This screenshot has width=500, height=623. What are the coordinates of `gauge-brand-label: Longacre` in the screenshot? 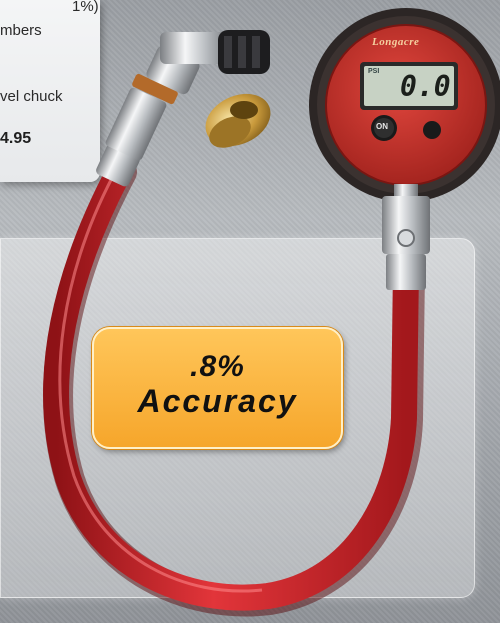 It's located at (396, 42).